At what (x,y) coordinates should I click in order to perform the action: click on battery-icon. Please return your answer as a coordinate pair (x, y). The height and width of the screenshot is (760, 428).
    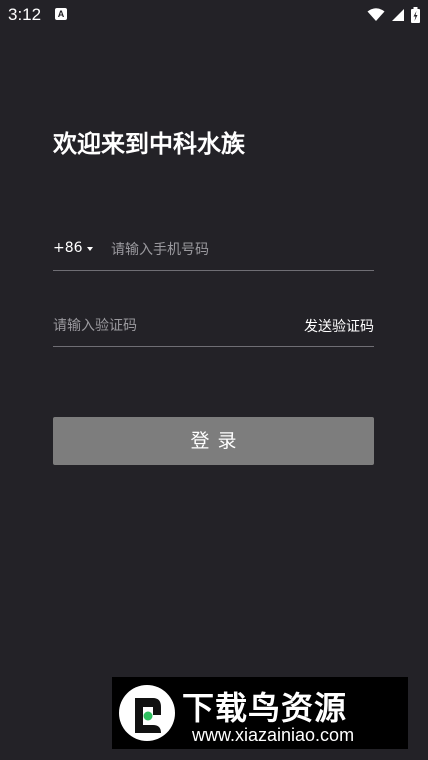
    Looking at the image, I should click on (415, 15).